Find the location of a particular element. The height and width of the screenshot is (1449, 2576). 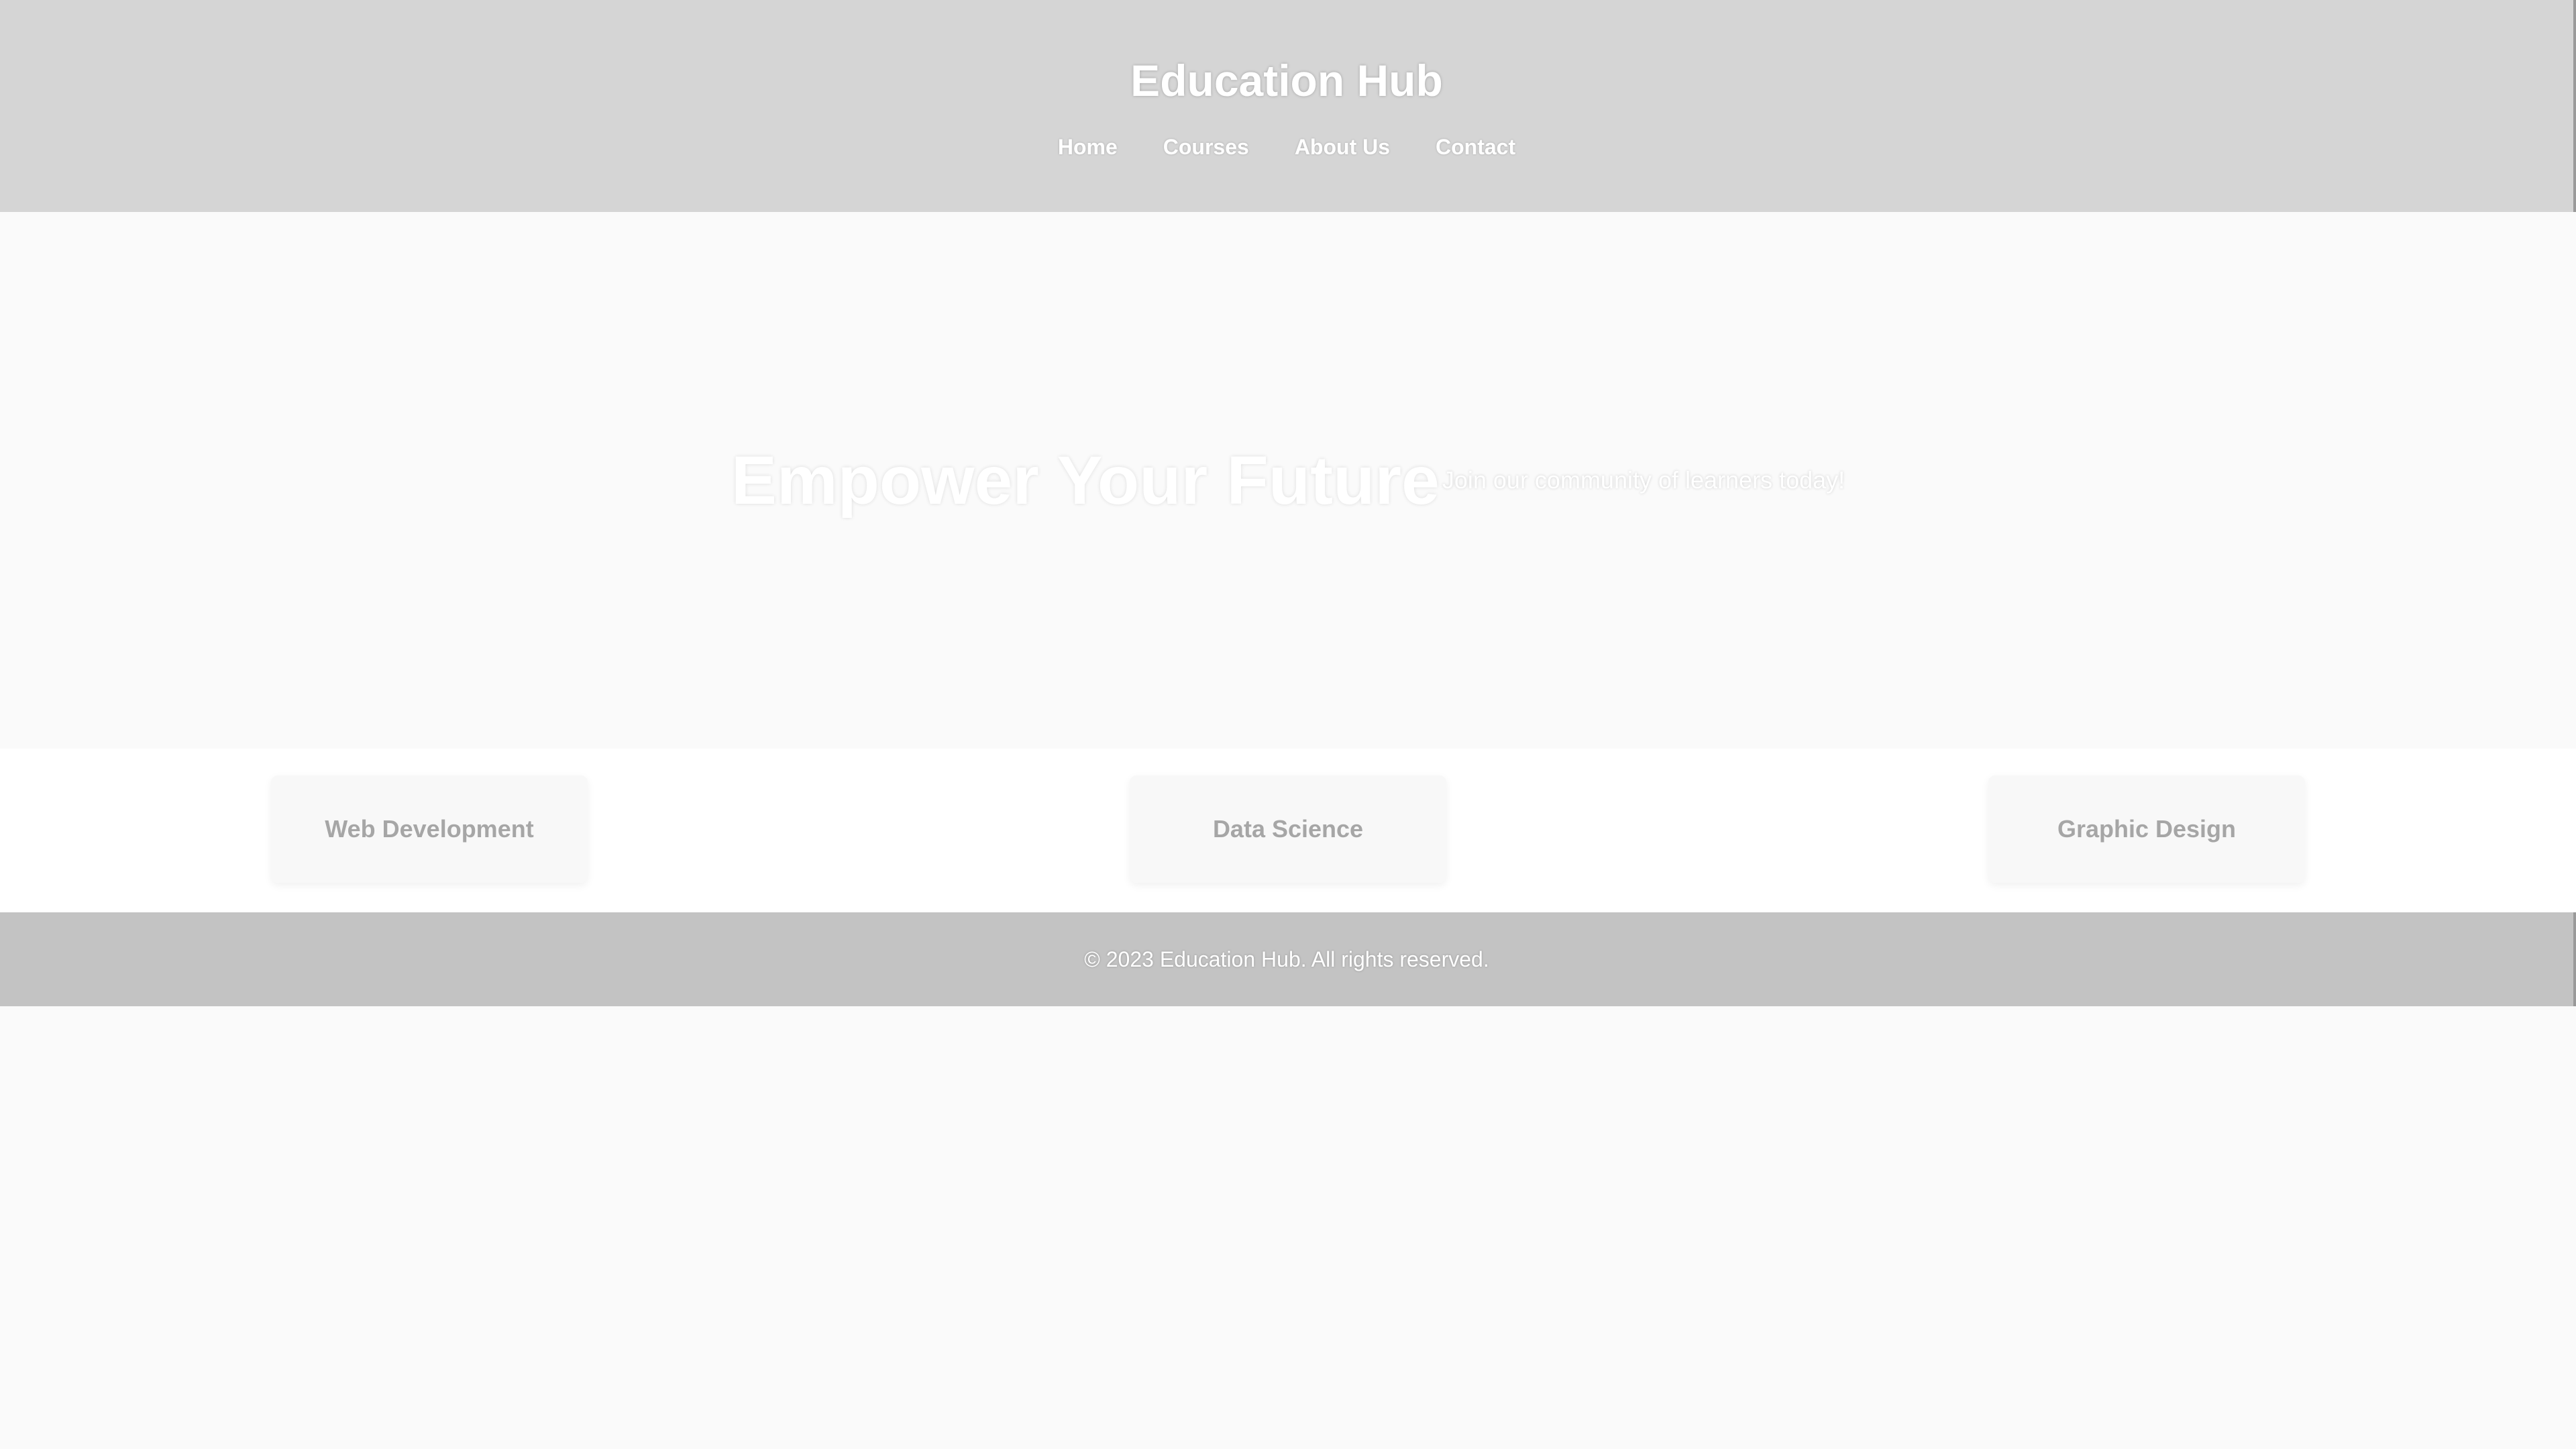

course-title: Graphic Design is located at coordinates (2147, 829).